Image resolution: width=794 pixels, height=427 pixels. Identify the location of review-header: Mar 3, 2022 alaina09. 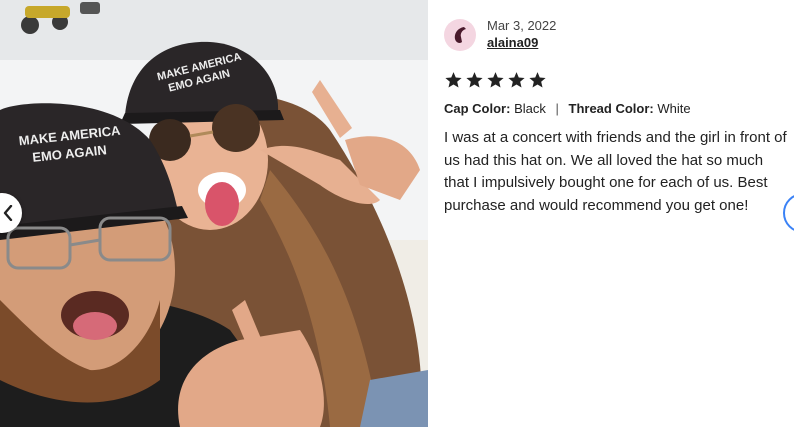
(616, 34).